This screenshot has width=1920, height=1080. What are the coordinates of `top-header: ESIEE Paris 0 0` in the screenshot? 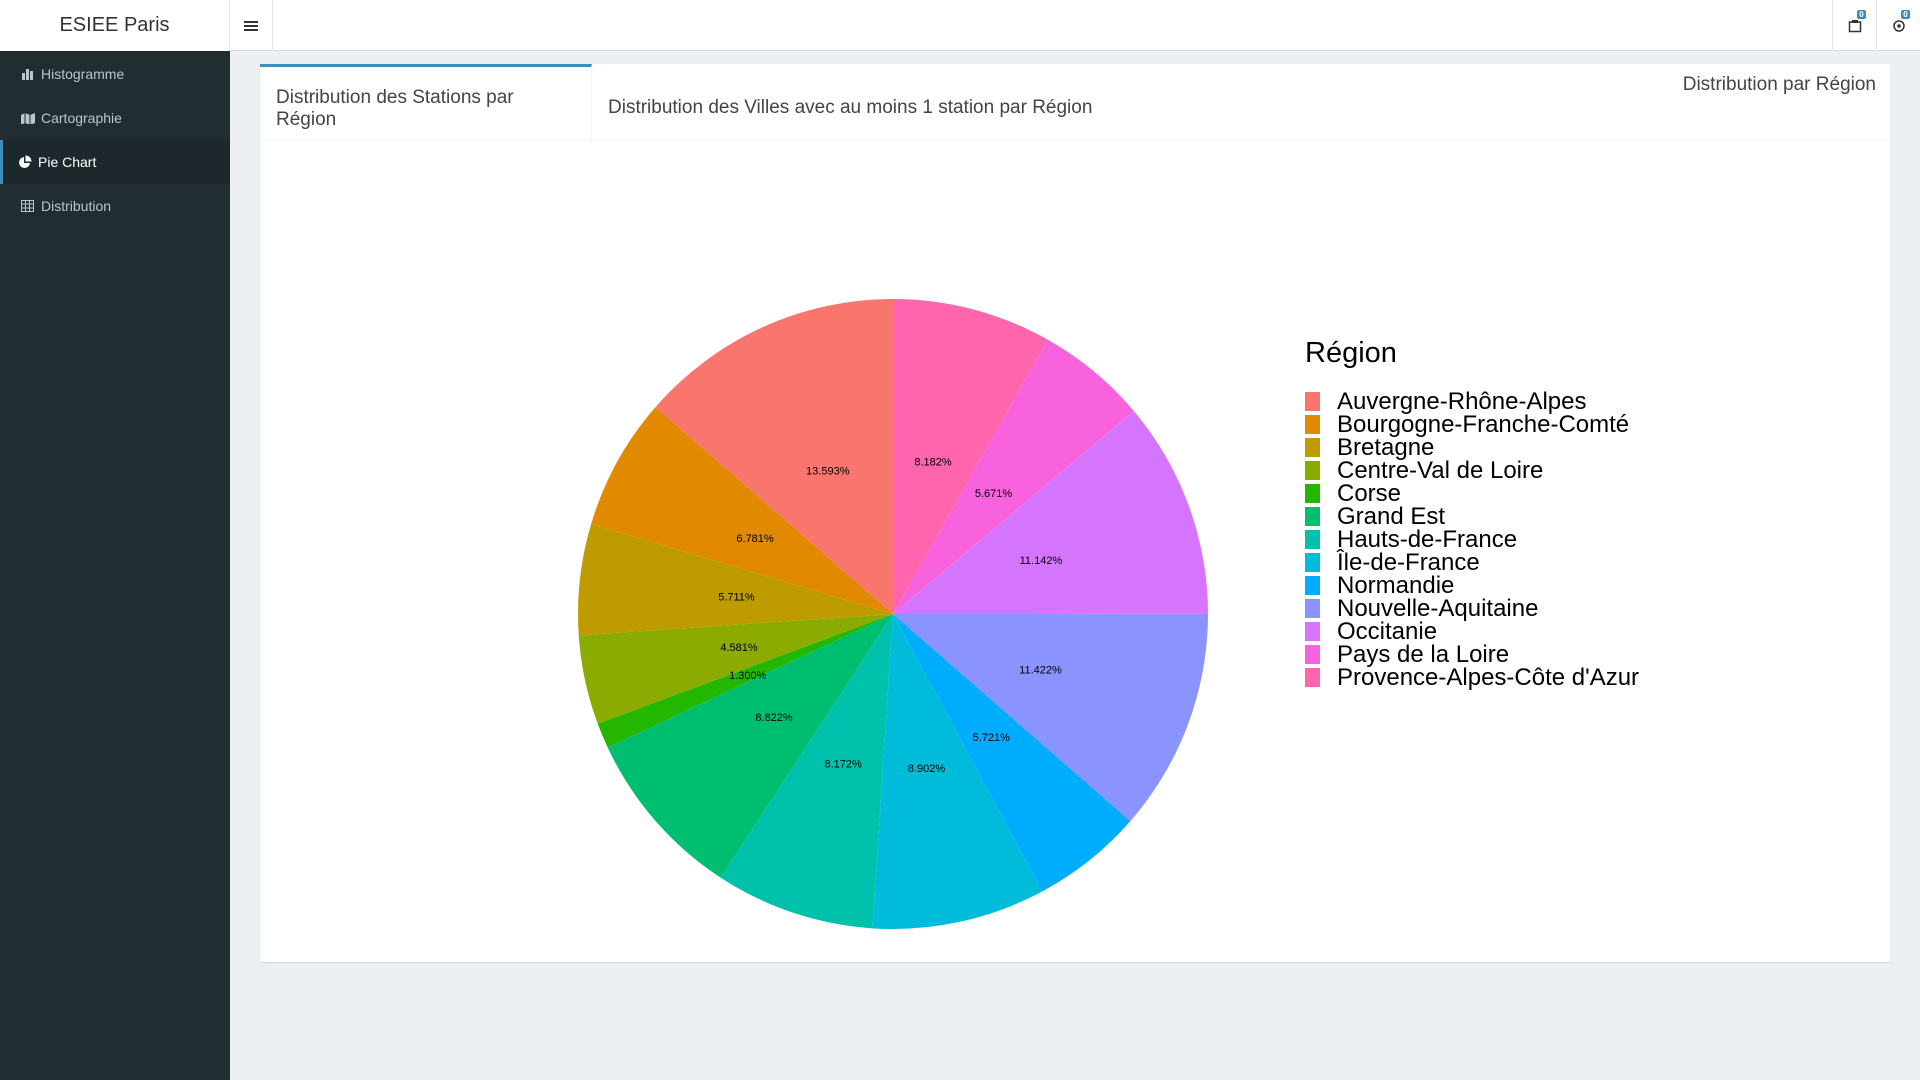 It's located at (960, 25).